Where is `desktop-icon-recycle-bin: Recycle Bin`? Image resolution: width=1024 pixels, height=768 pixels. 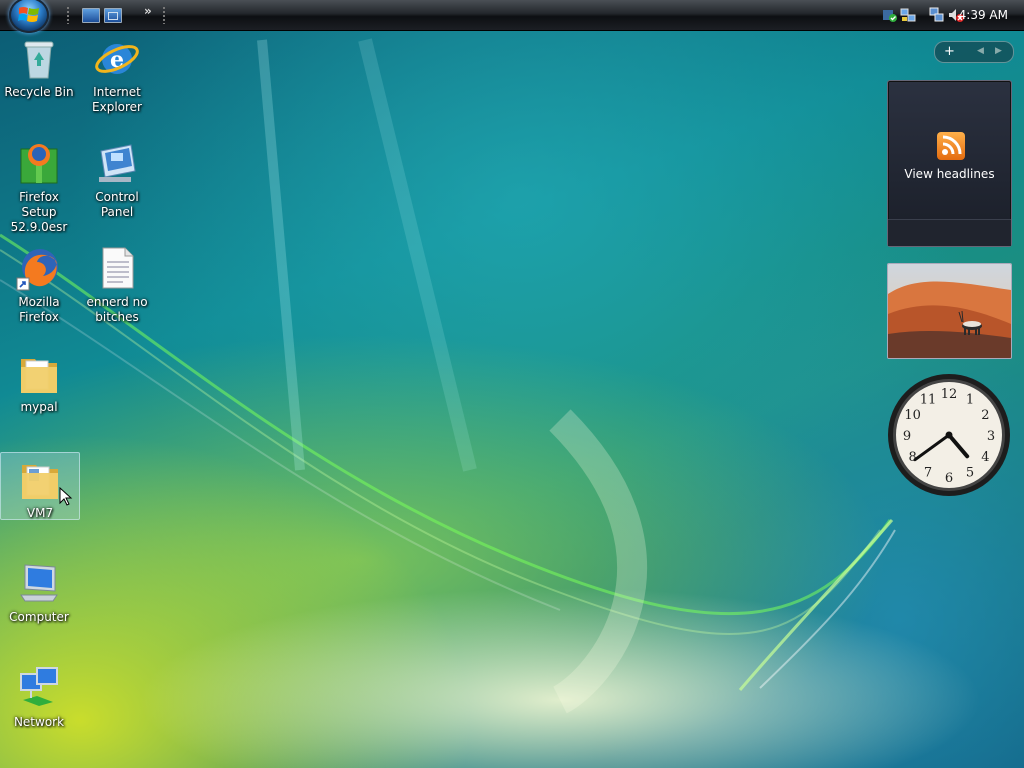 desktop-icon-recycle-bin: Recycle Bin is located at coordinates (39, 67).